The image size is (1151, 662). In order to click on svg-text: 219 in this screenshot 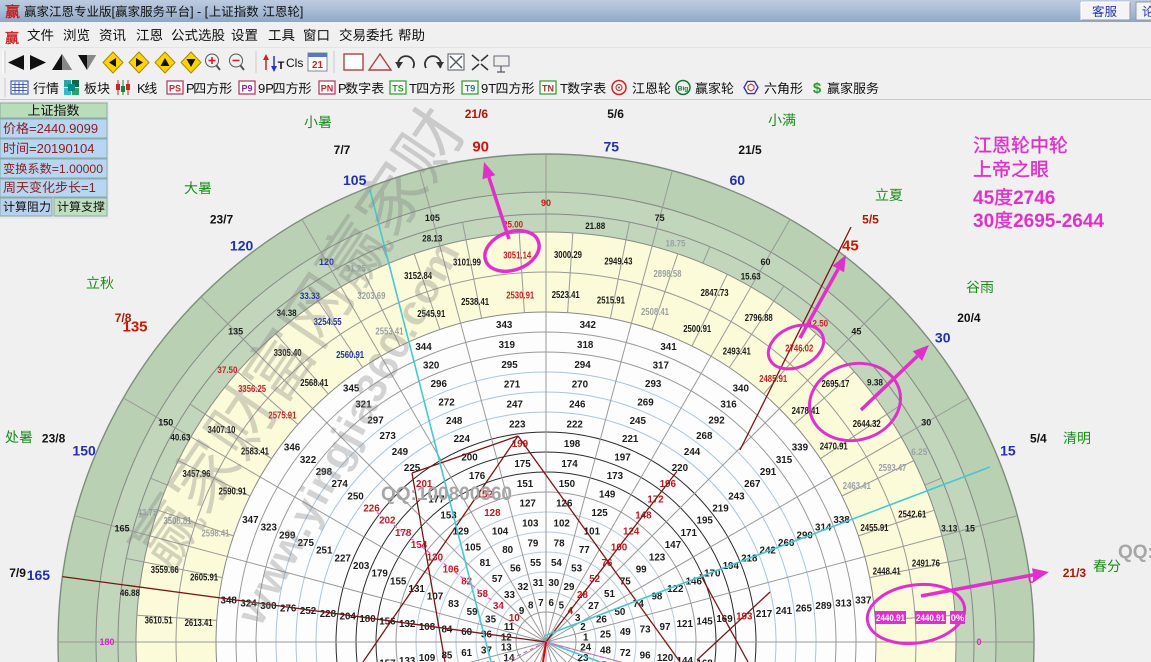, I will do `click(720, 509)`.